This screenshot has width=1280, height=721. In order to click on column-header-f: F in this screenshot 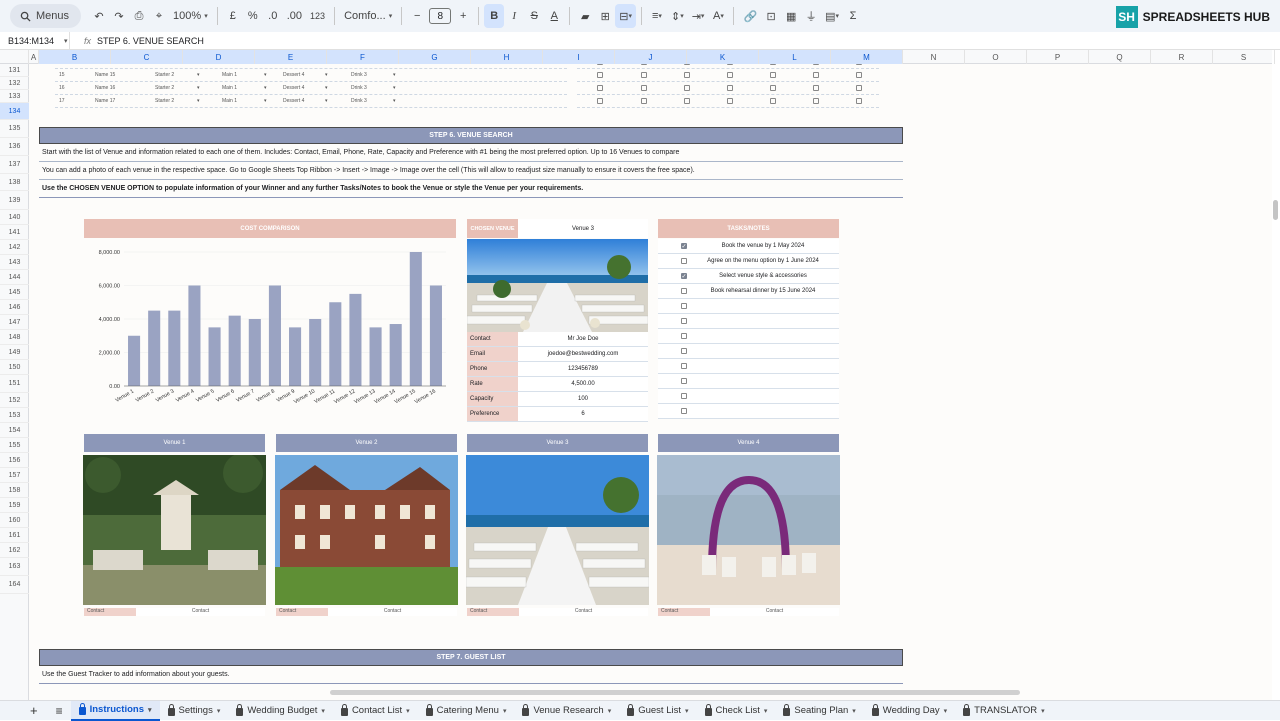, I will do `click(363, 57)`.